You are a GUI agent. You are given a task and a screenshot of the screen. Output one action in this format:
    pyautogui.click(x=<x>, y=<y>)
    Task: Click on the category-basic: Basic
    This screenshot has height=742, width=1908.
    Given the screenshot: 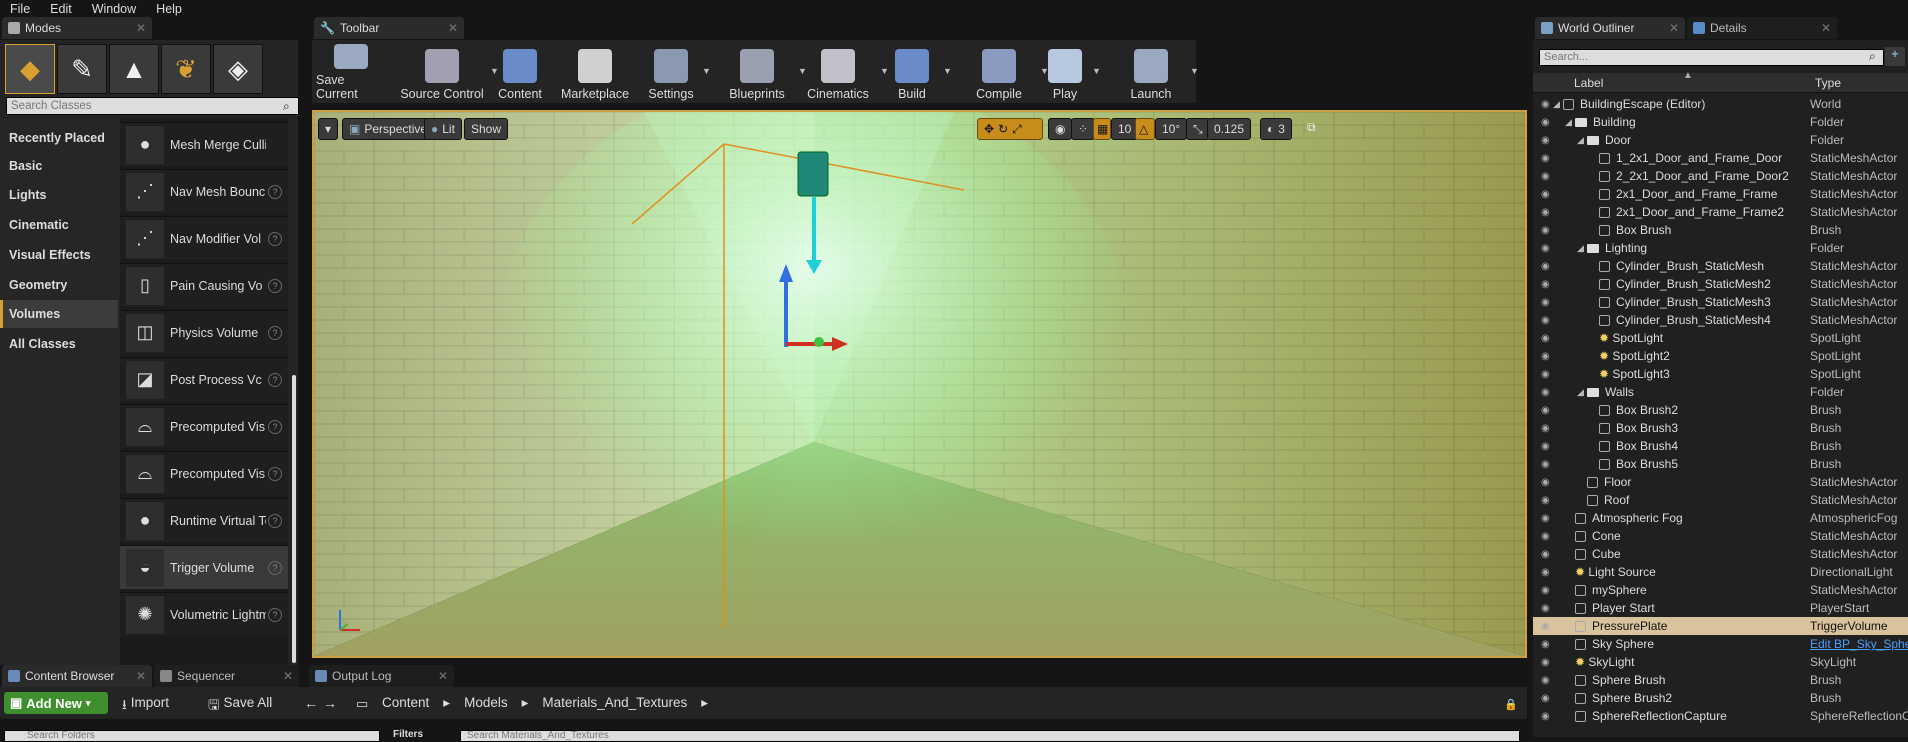 What is the action you would take?
    pyautogui.click(x=59, y=166)
    